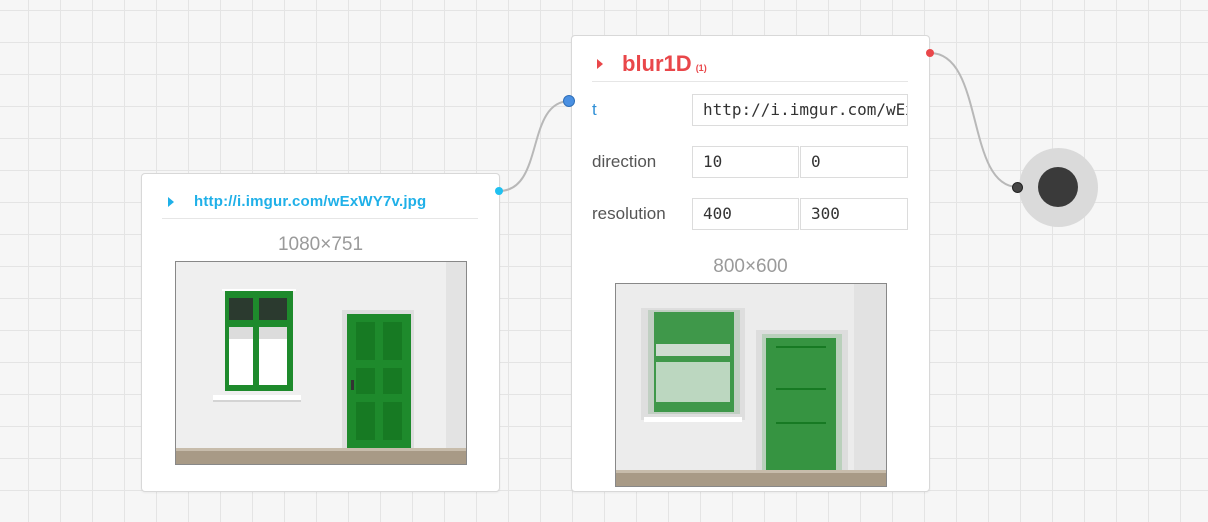 Image resolution: width=1208 pixels, height=522 pixels. What do you see at coordinates (745, 214) in the screenshot?
I see `resolution-x-field: 400` at bounding box center [745, 214].